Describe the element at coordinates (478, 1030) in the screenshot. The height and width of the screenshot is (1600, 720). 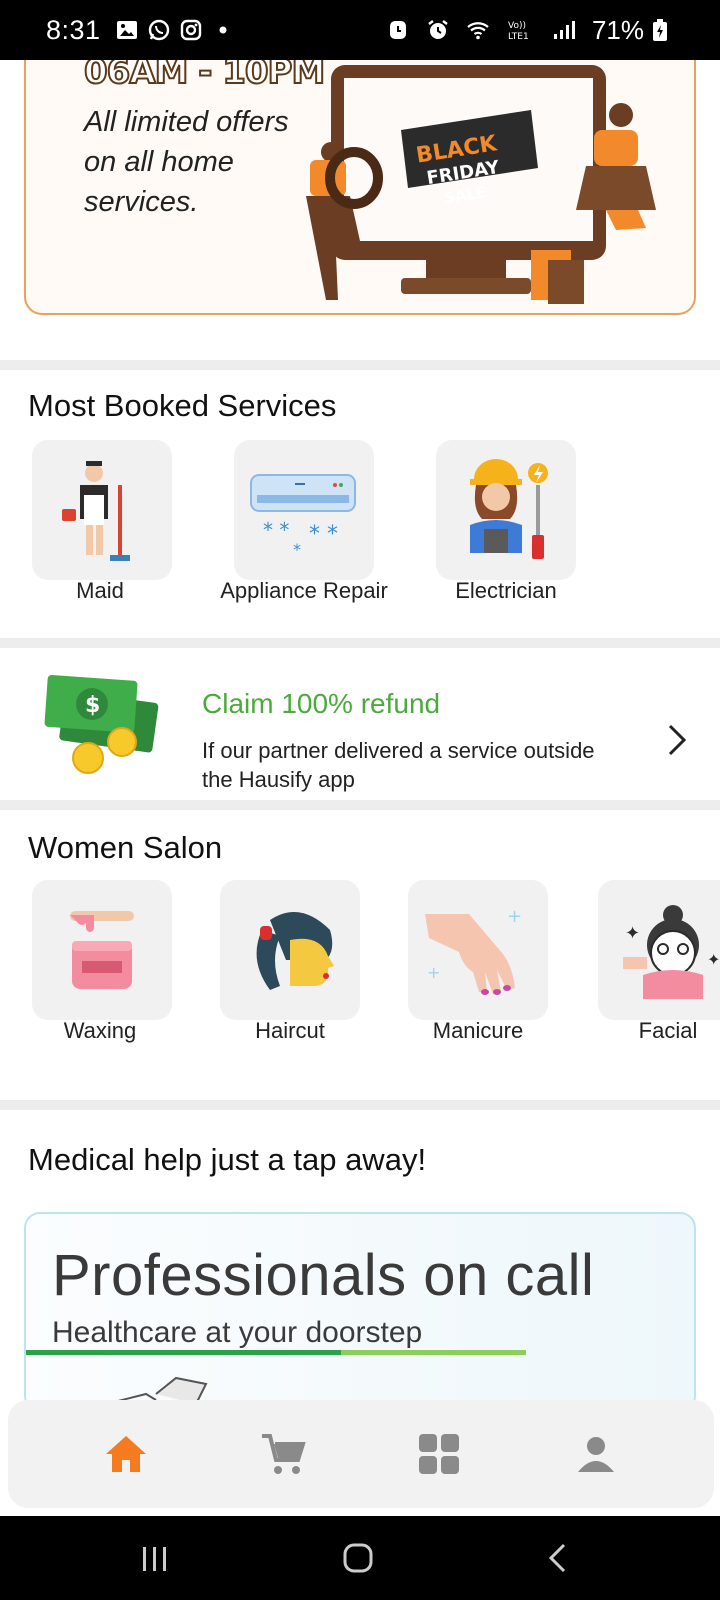
I see `salon-label-manicure: Manicure` at that location.